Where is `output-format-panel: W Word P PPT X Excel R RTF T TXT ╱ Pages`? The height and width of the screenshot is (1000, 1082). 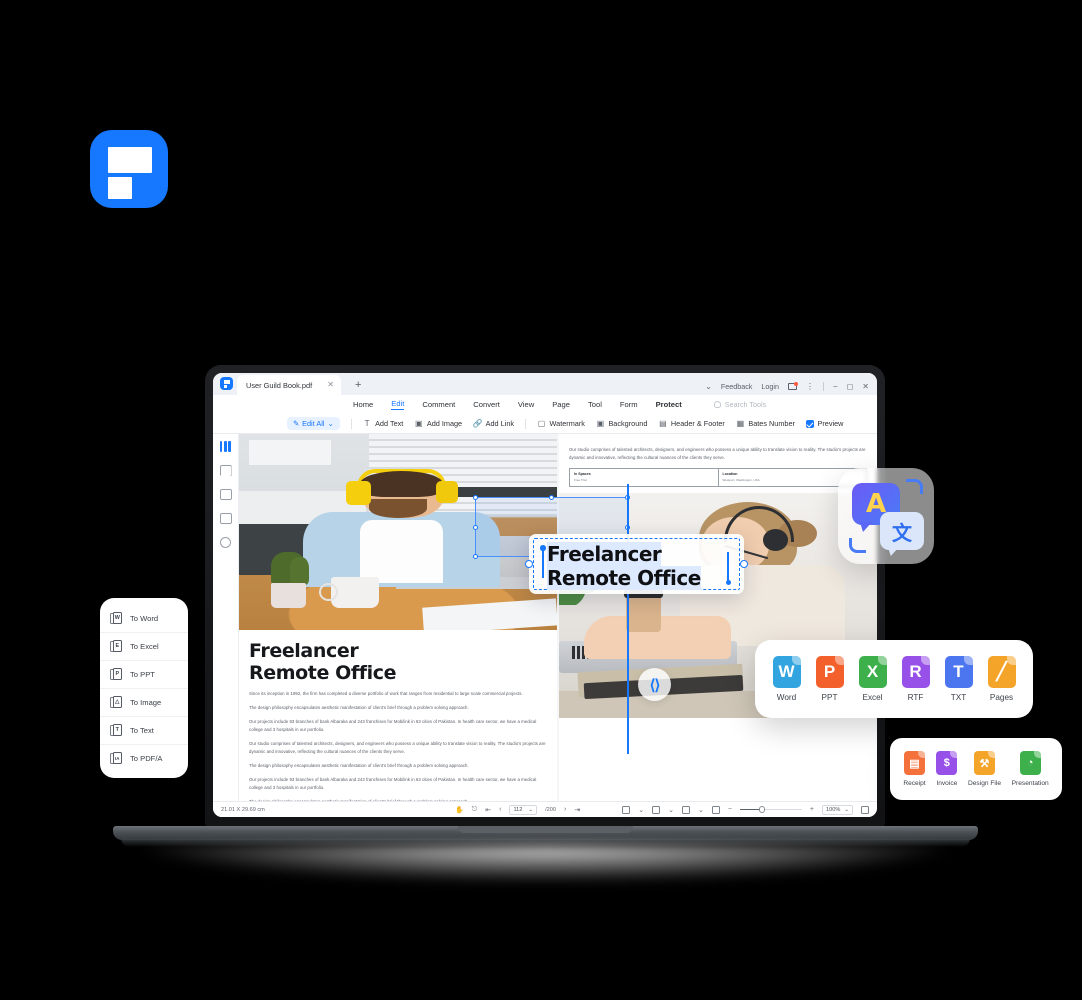
output-format-panel: W Word P PPT X Excel R RTF T TXT ╱ Pages is located at coordinates (894, 679).